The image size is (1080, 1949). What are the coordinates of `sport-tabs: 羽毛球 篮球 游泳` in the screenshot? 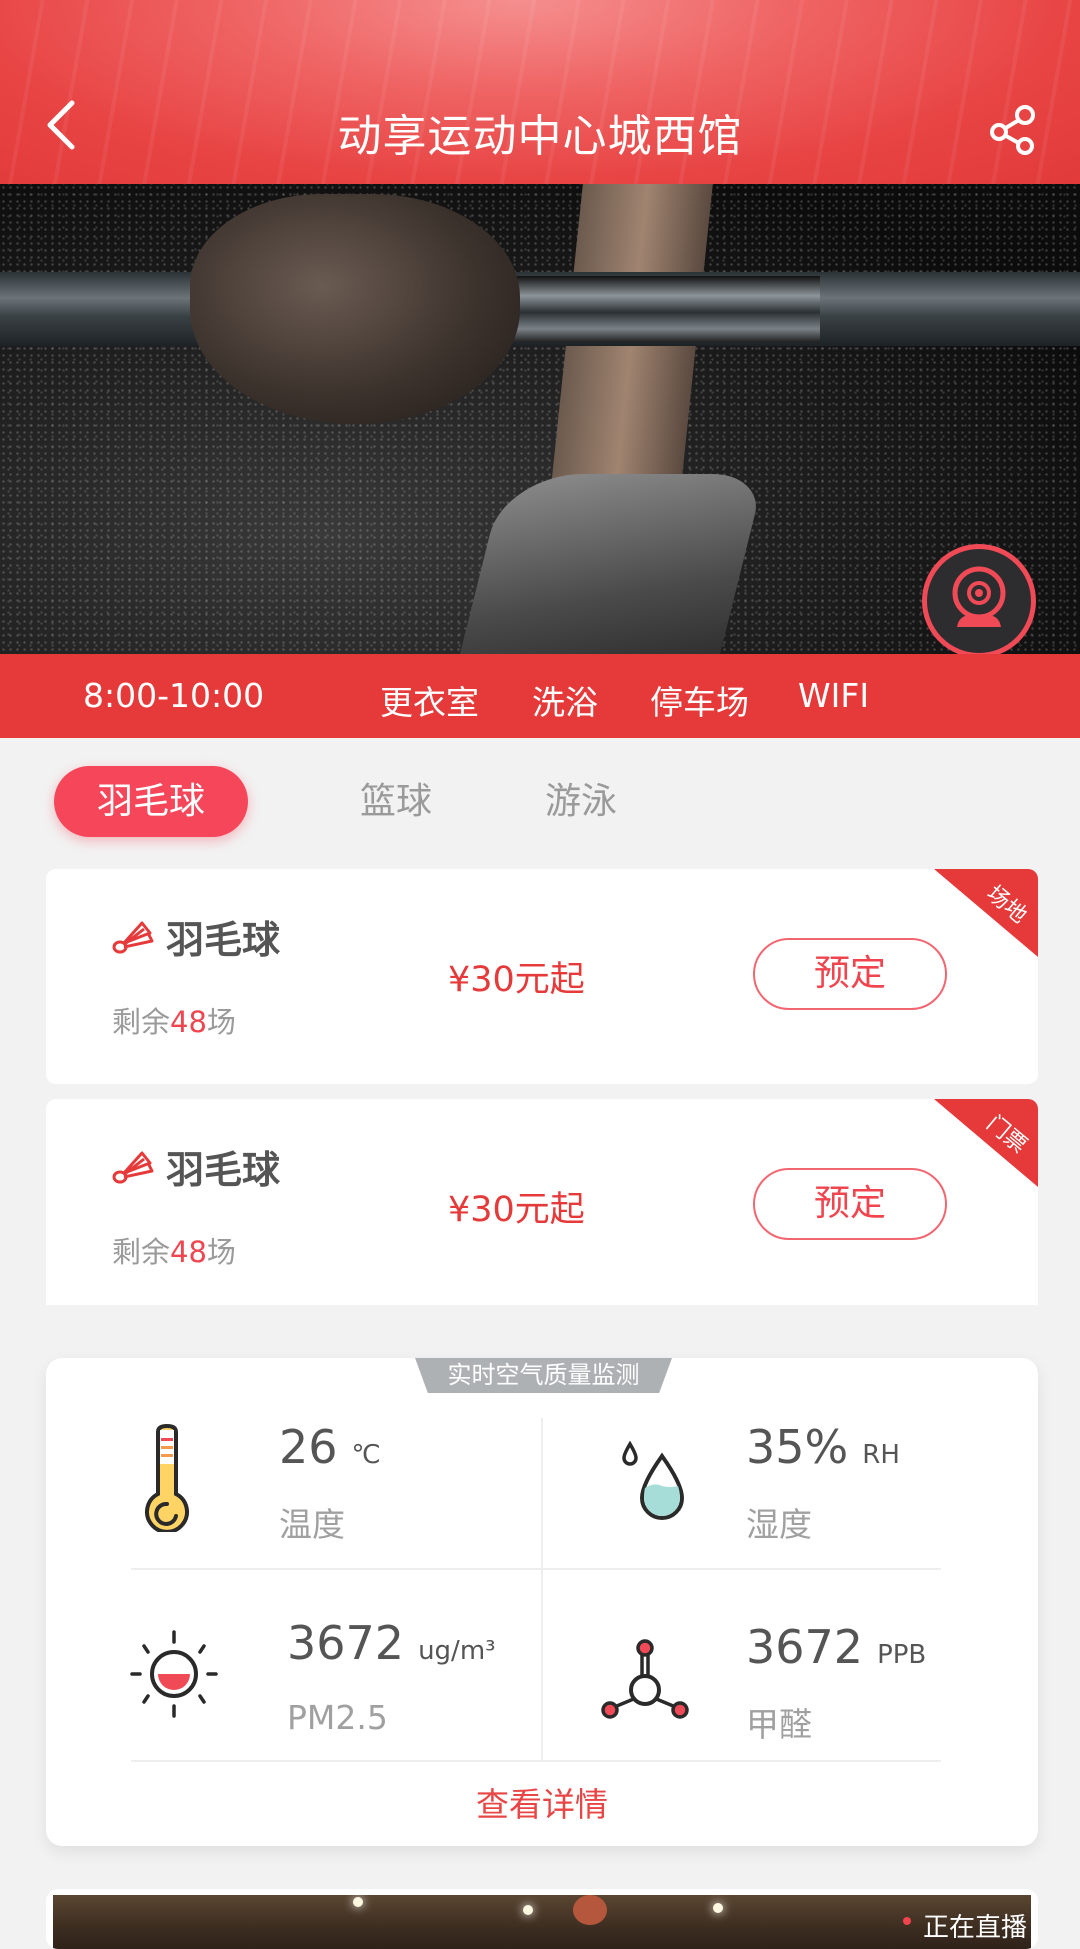 It's located at (540, 800).